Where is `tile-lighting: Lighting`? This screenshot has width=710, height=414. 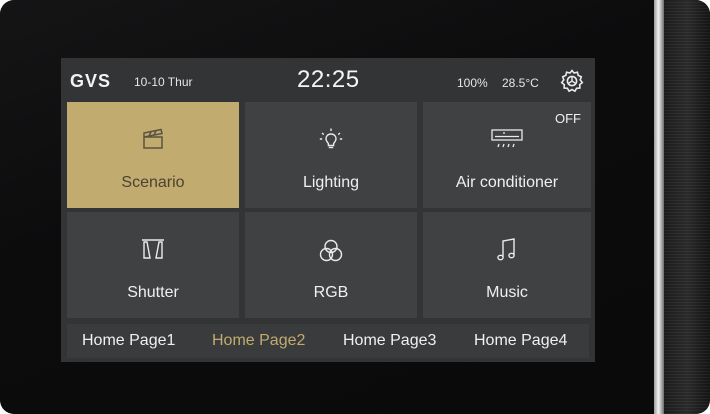 tile-lighting: Lighting is located at coordinates (331, 155).